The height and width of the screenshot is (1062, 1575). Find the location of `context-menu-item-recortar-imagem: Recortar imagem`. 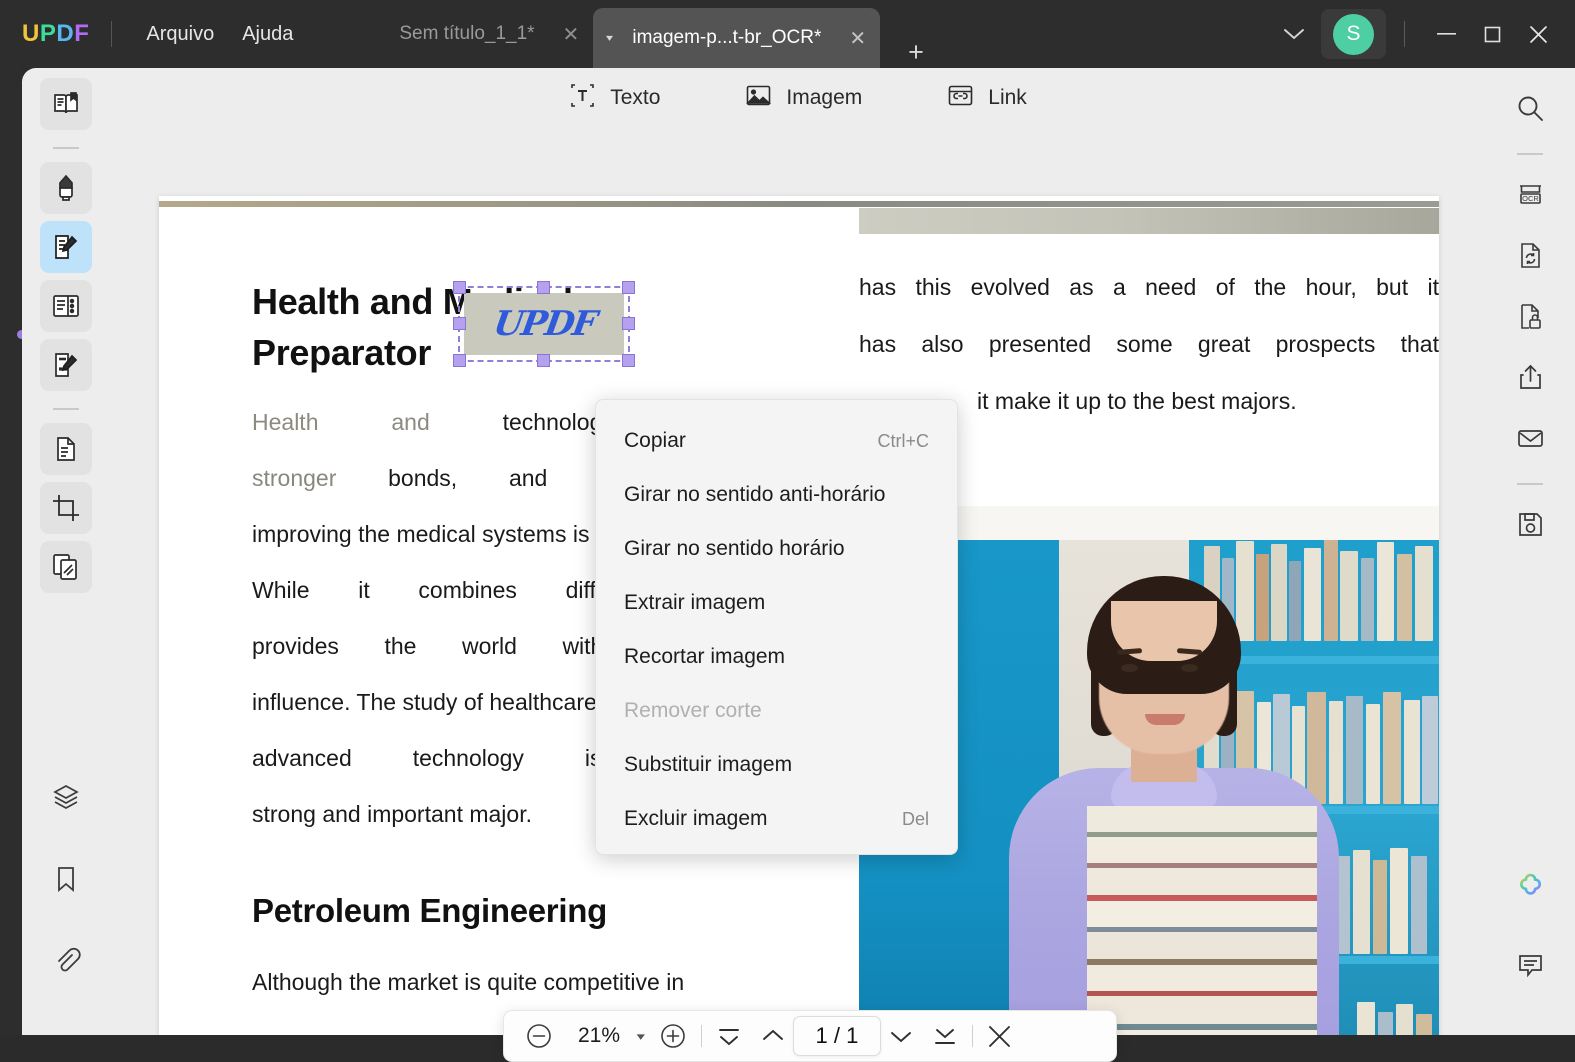

context-menu-item-recortar-imagem: Recortar imagem is located at coordinates (776, 657).